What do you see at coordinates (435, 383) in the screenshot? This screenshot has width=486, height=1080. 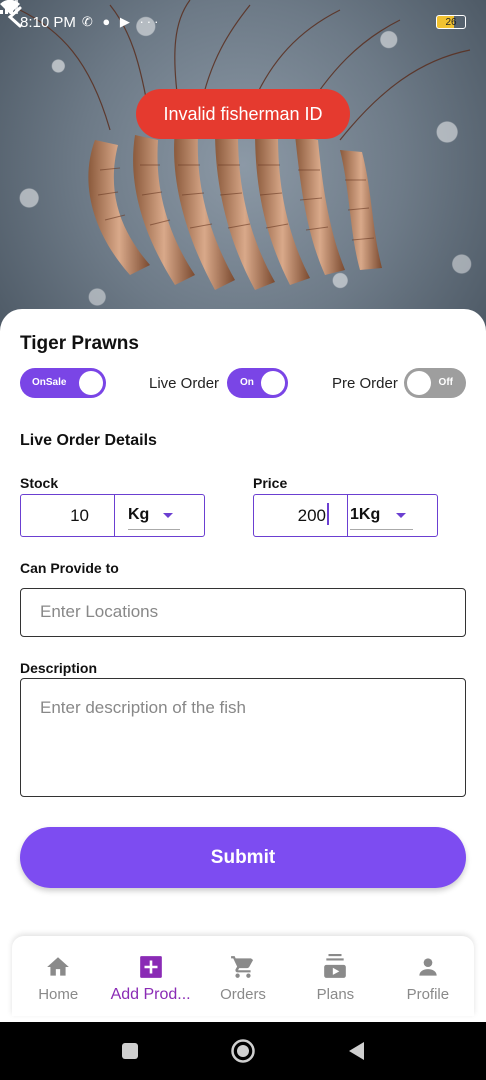 I see `pre-order-toggle: Off` at bounding box center [435, 383].